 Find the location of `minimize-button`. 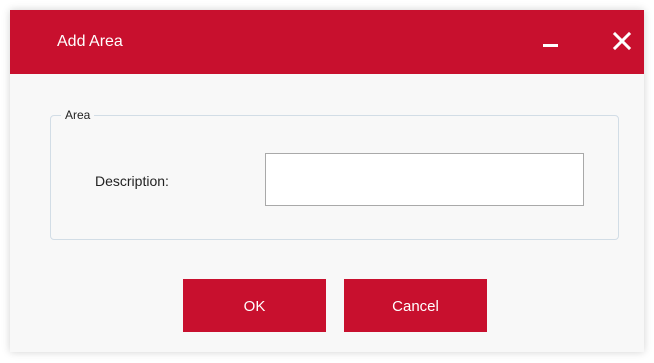

minimize-button is located at coordinates (550, 42).